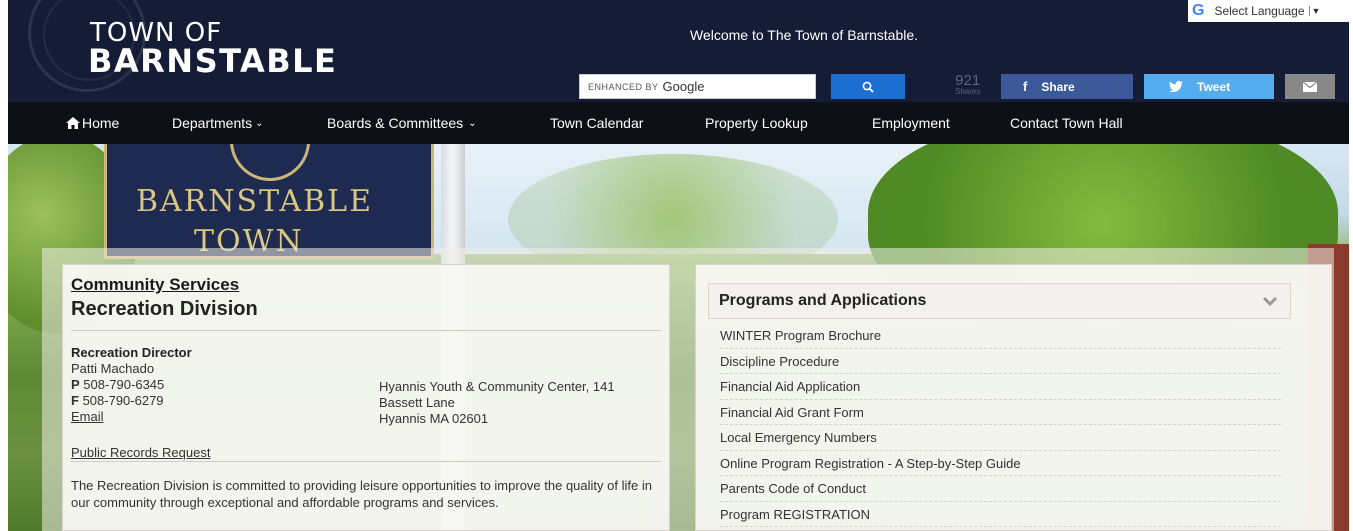  What do you see at coordinates (1000, 361) in the screenshot?
I see `program-link: Discipline Procedure` at bounding box center [1000, 361].